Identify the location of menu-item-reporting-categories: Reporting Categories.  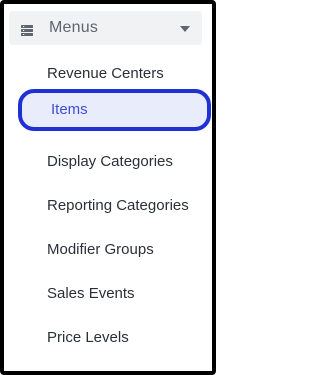
(118, 206).